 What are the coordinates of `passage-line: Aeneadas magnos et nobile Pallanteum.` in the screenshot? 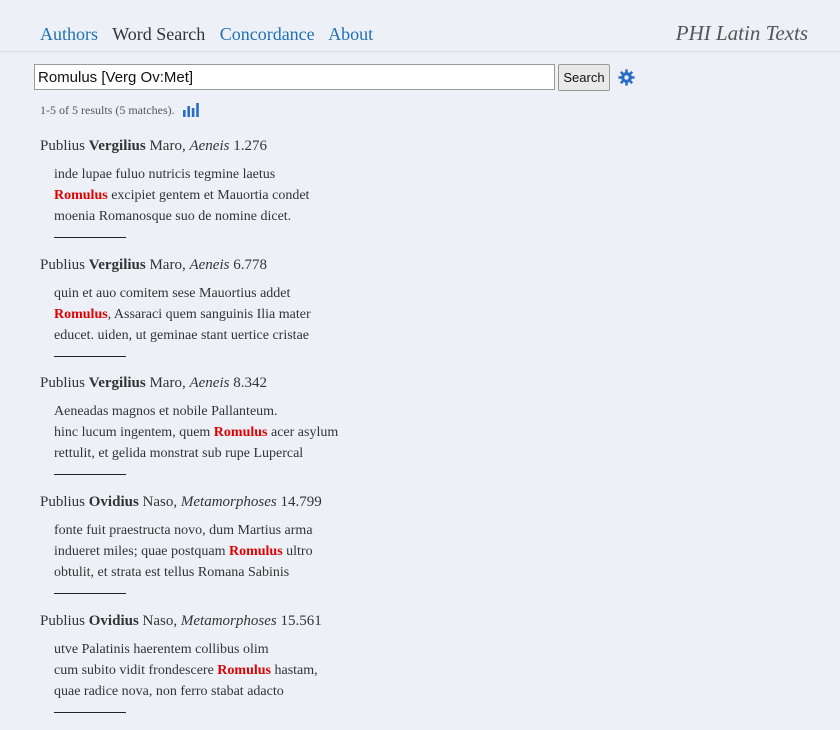 It's located at (427, 411).